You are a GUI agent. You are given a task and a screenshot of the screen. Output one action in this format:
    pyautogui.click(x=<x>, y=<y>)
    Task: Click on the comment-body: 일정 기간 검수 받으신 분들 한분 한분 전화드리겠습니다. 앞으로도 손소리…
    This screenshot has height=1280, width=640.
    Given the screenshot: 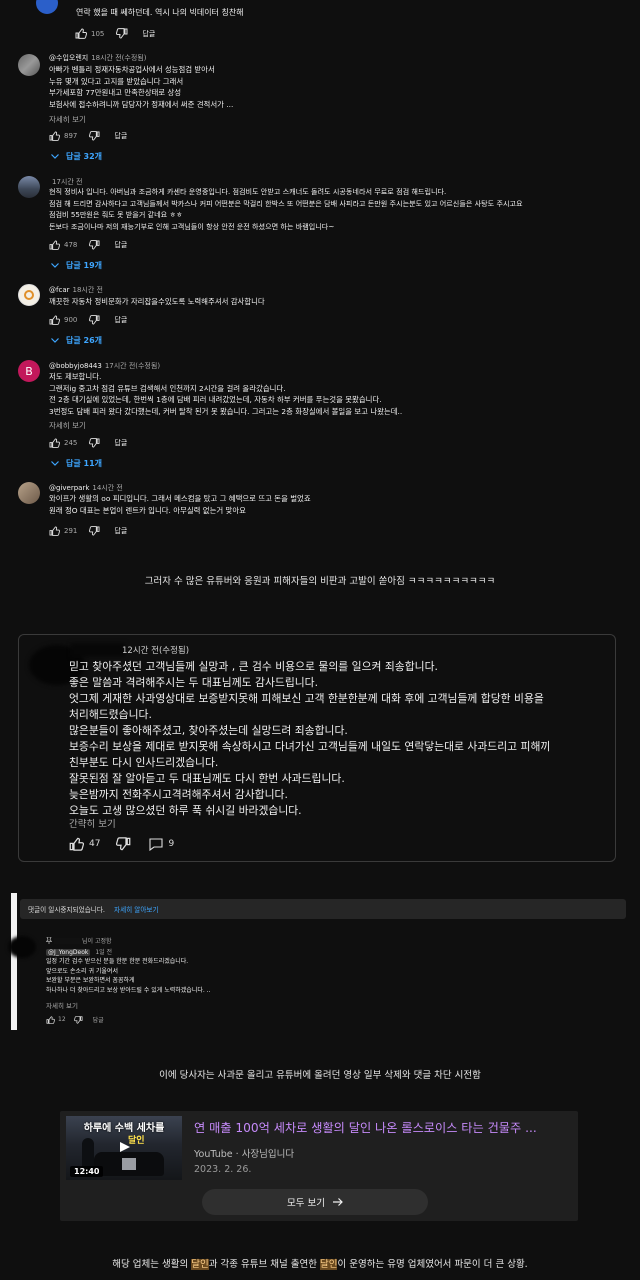 What is the action you would take?
    pyautogui.click(x=128, y=976)
    